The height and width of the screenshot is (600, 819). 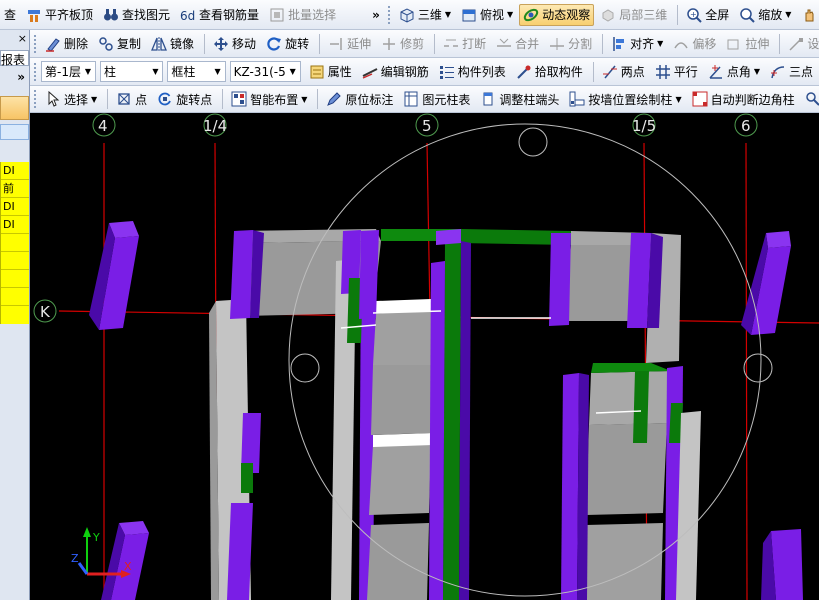 I want to click on find-element-button: 查找图元, so click(x=136, y=15).